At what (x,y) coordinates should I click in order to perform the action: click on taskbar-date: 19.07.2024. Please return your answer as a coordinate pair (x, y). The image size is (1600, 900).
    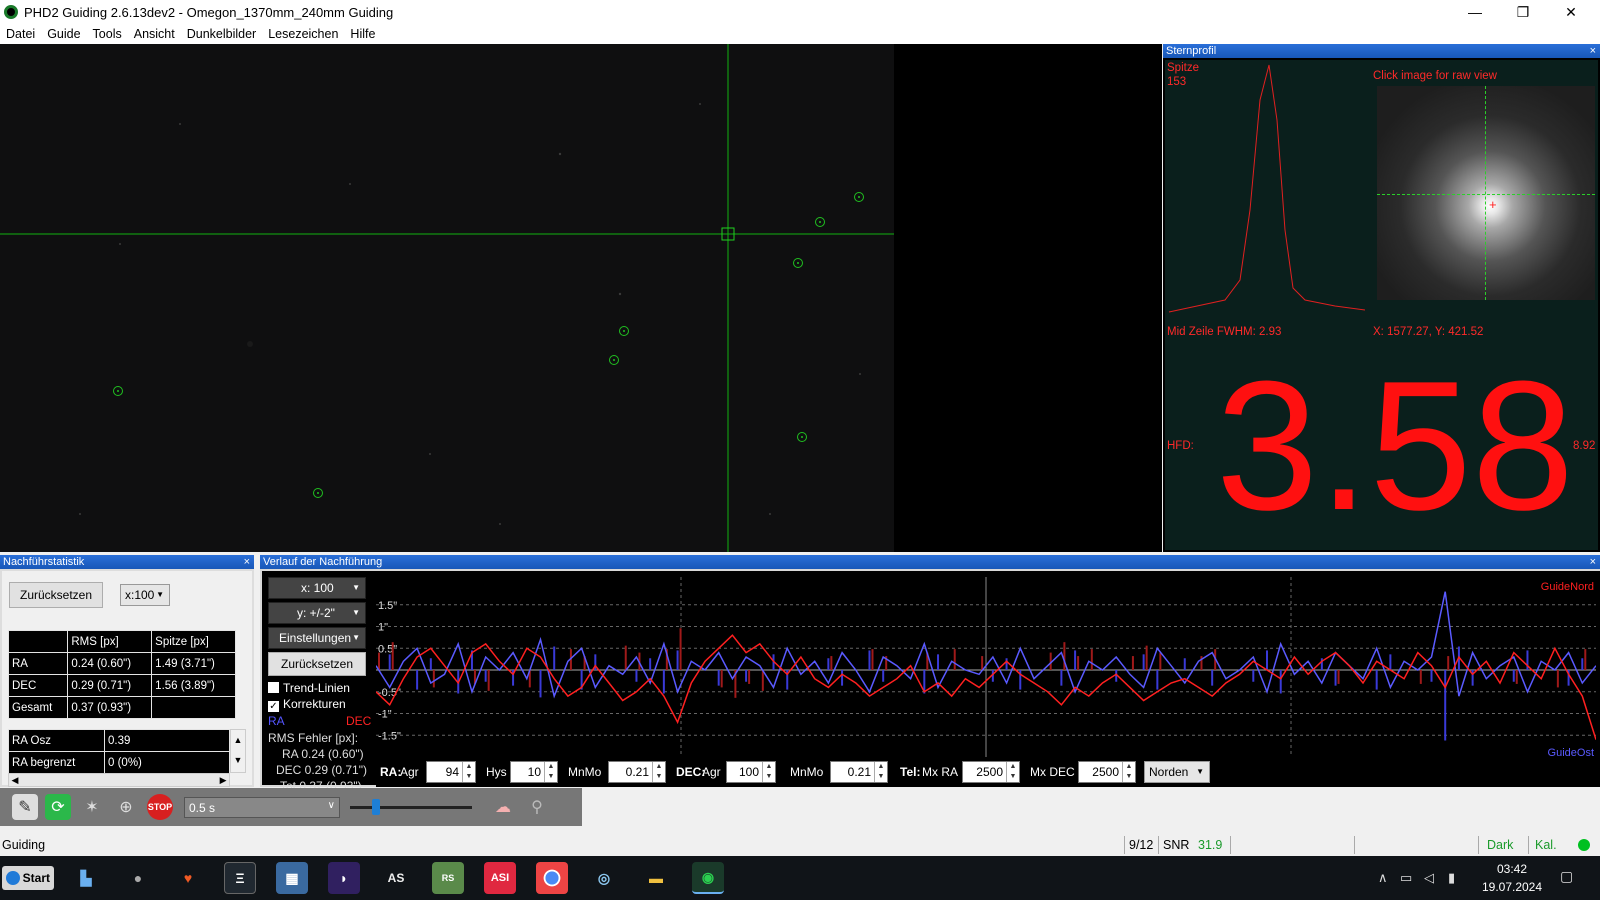
    Looking at the image, I should click on (1512, 887).